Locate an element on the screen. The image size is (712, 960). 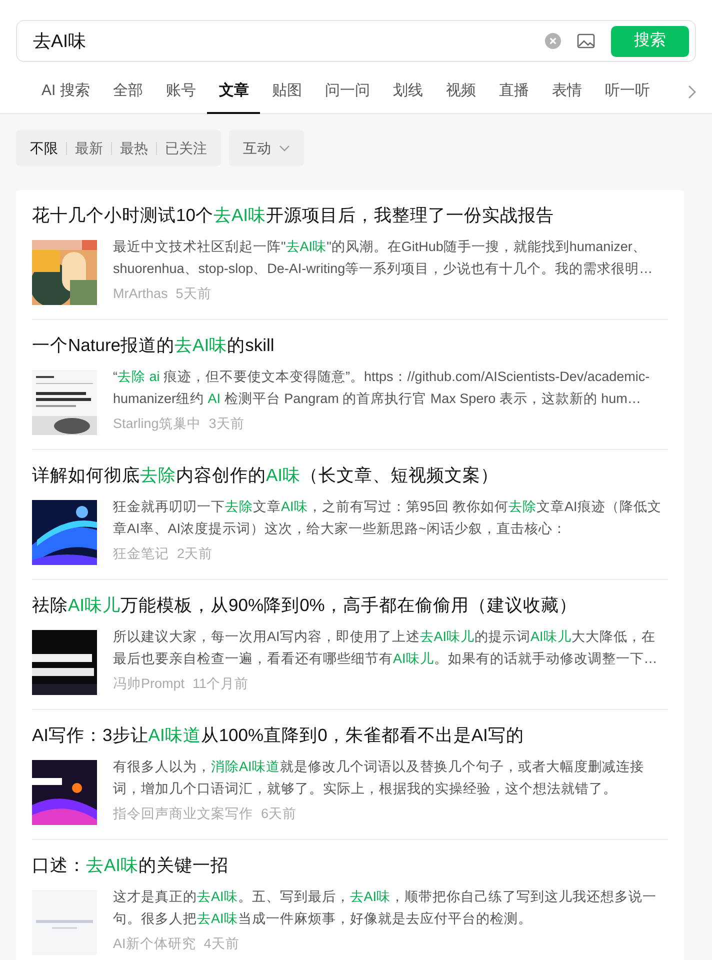
tab: 账号 is located at coordinates (181, 92).